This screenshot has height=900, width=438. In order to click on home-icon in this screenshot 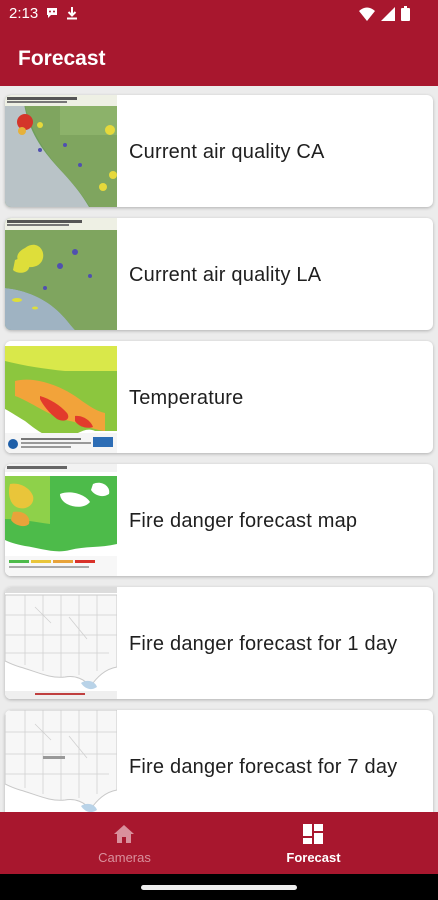, I will do `click(124, 834)`.